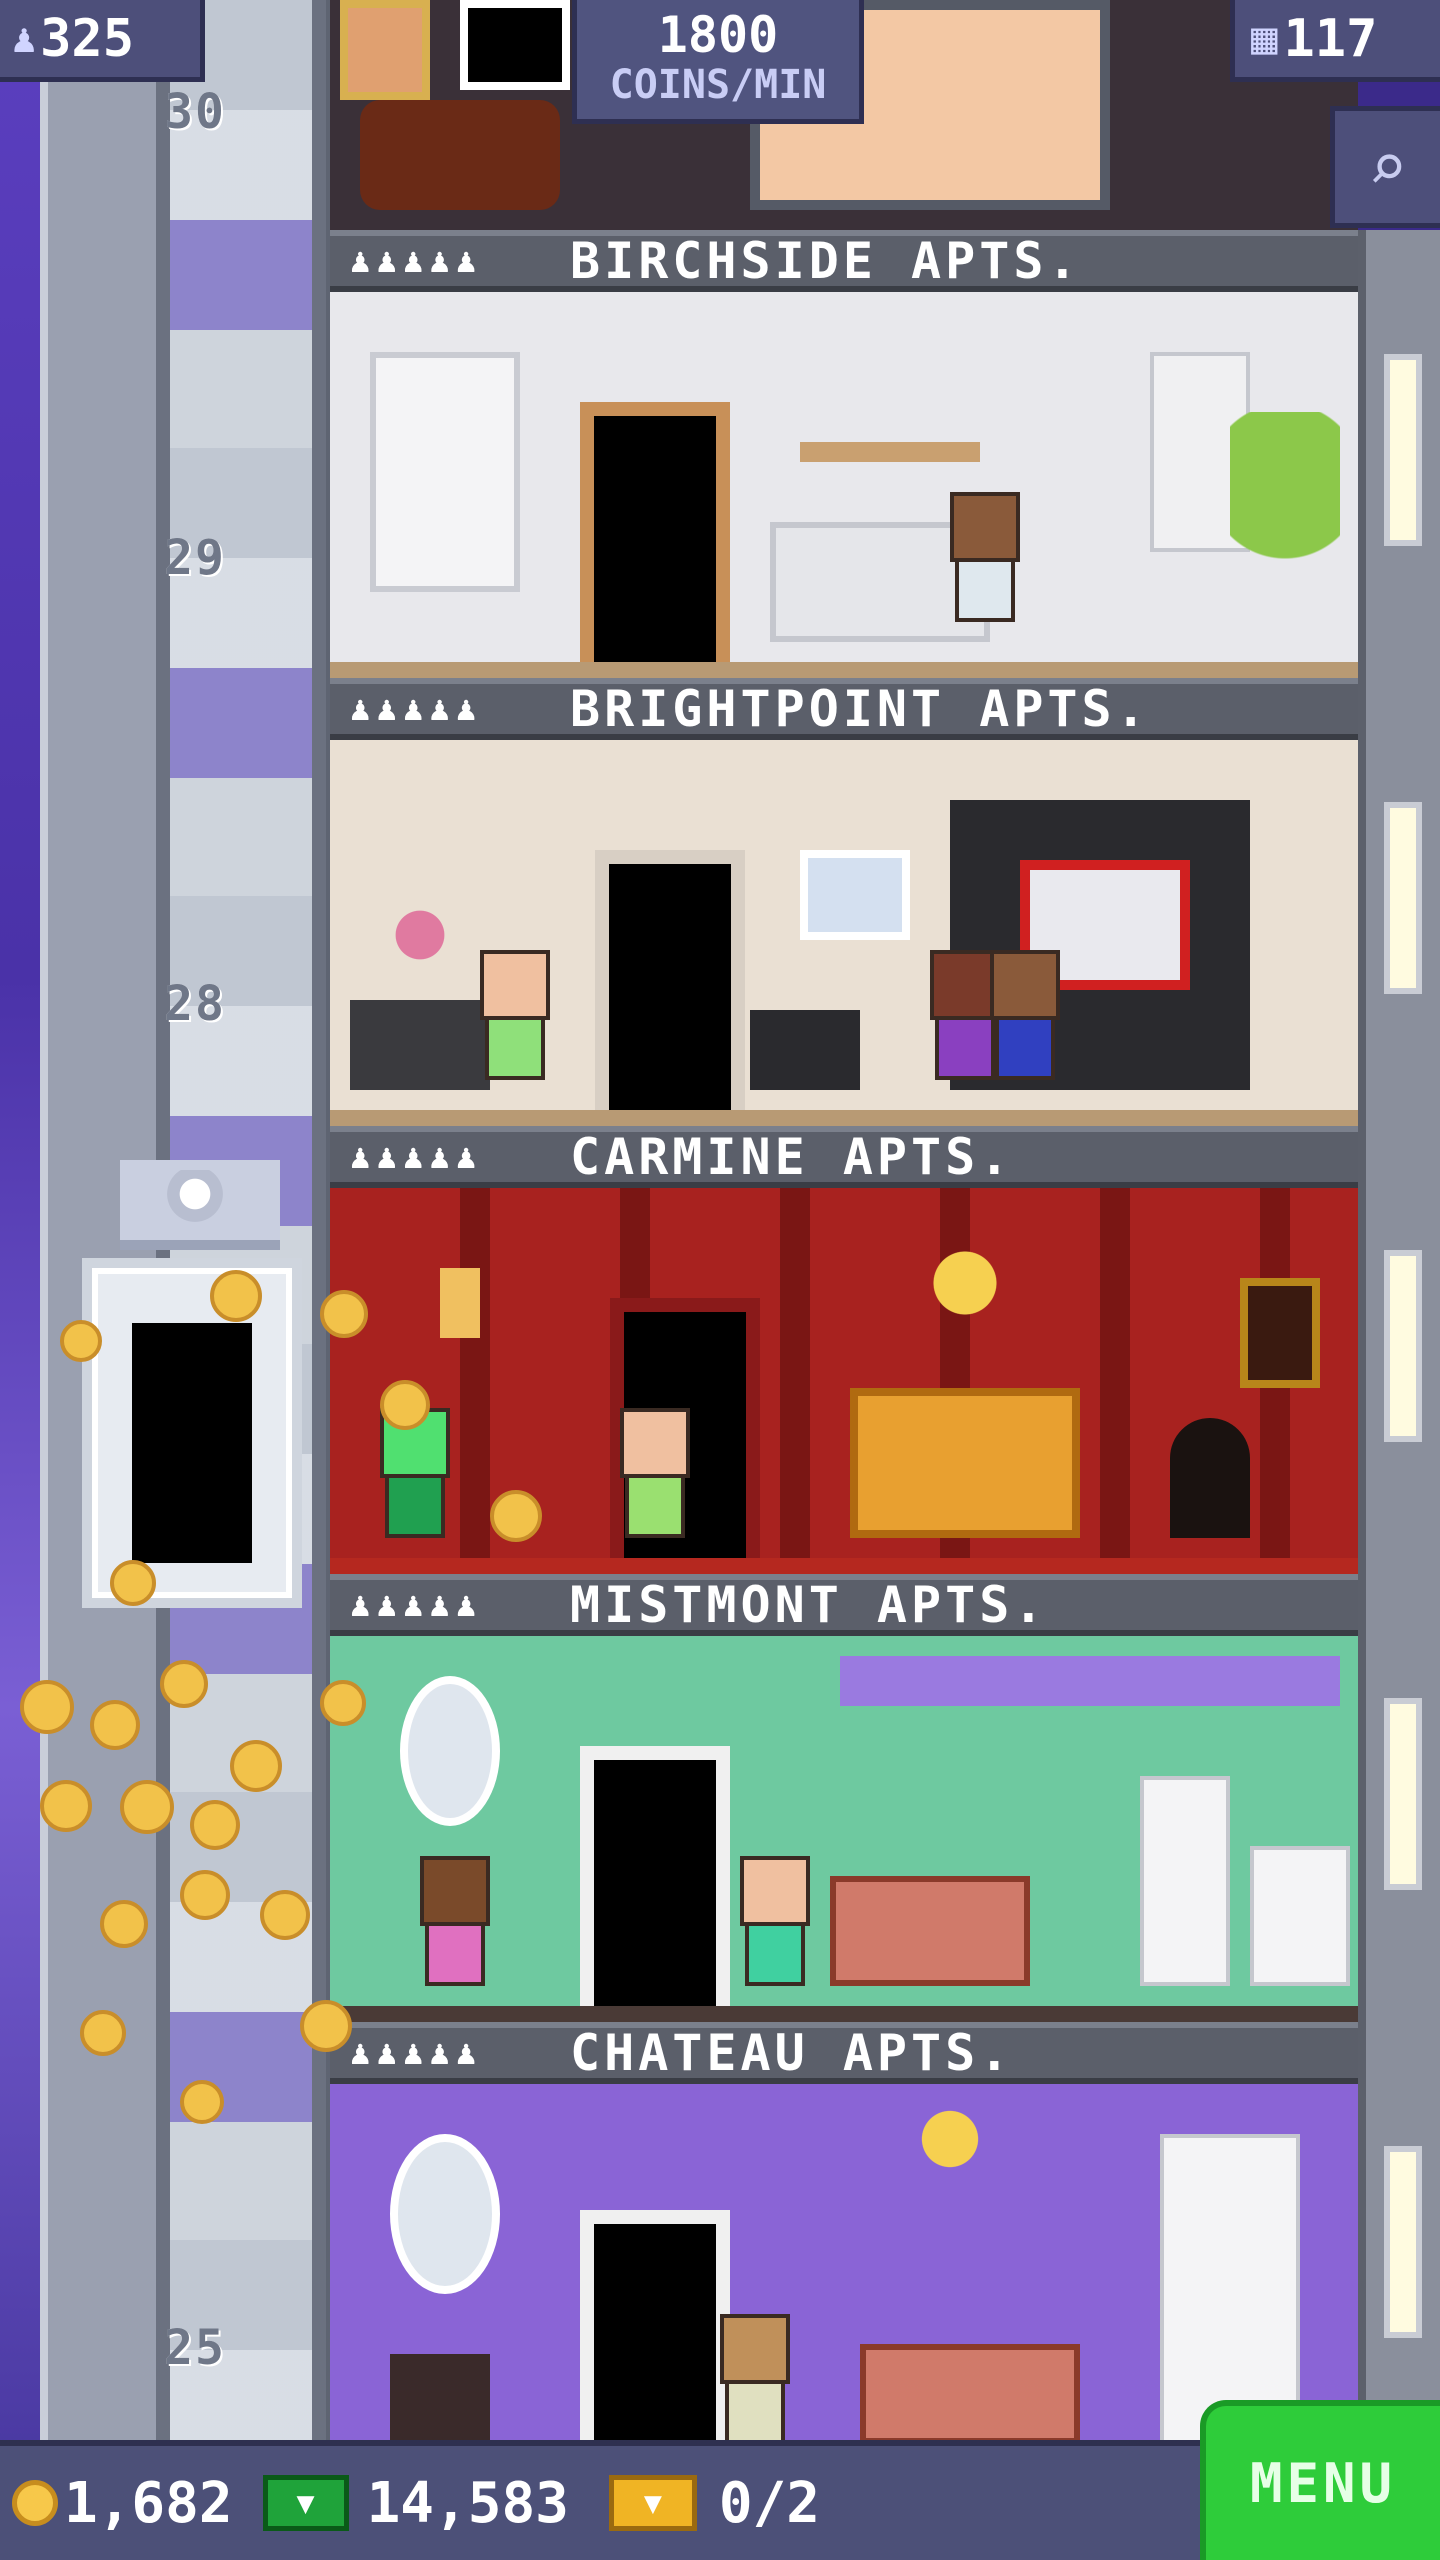  Describe the element at coordinates (195, 2348) in the screenshot. I see `floor-number-25: 25` at that location.